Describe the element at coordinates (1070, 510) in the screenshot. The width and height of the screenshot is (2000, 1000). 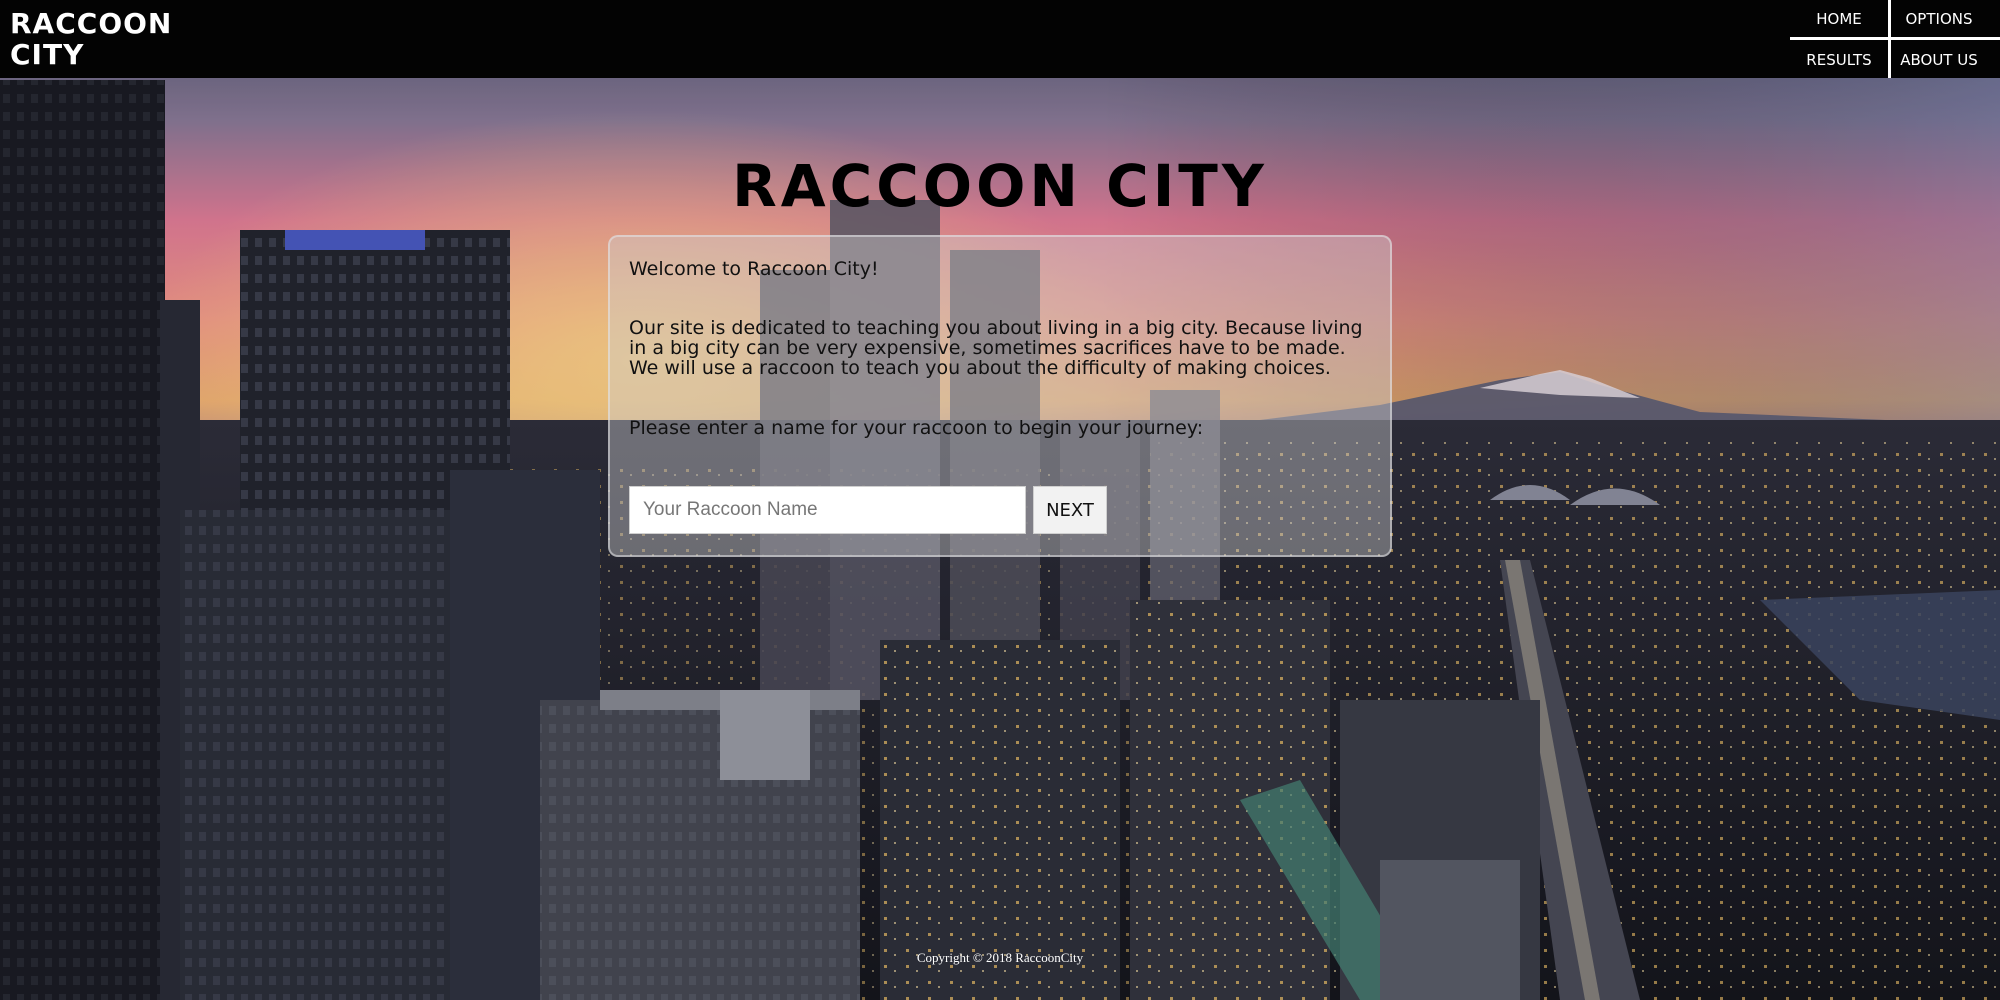
I see `next-button: NEXT` at that location.